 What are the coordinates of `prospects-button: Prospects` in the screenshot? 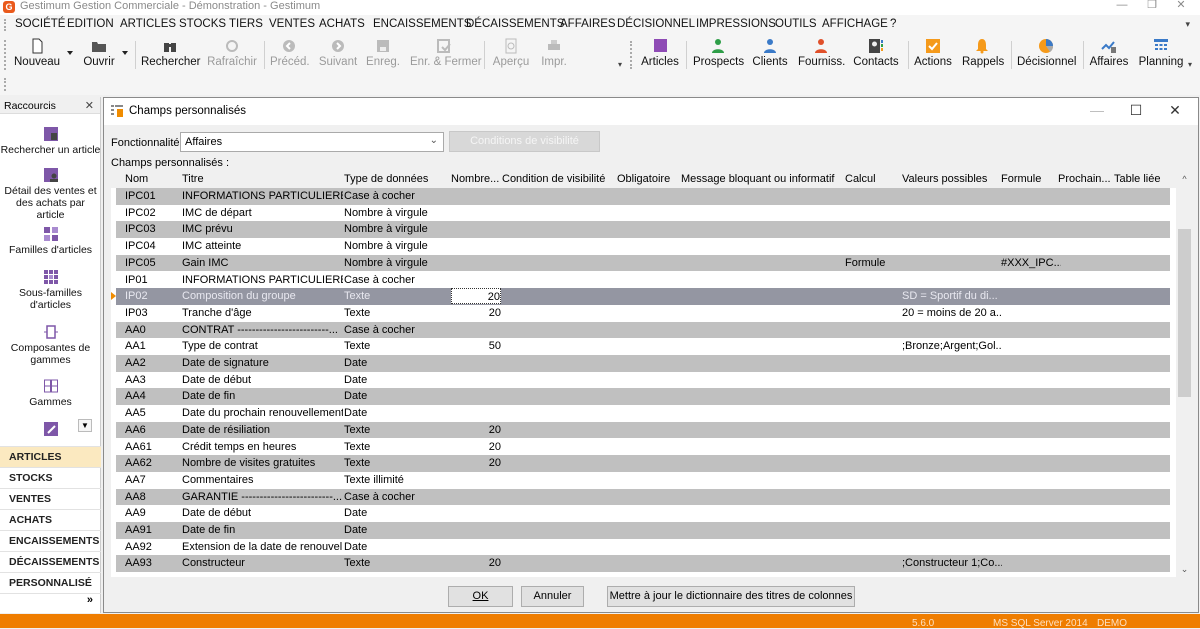 It's located at (718, 55).